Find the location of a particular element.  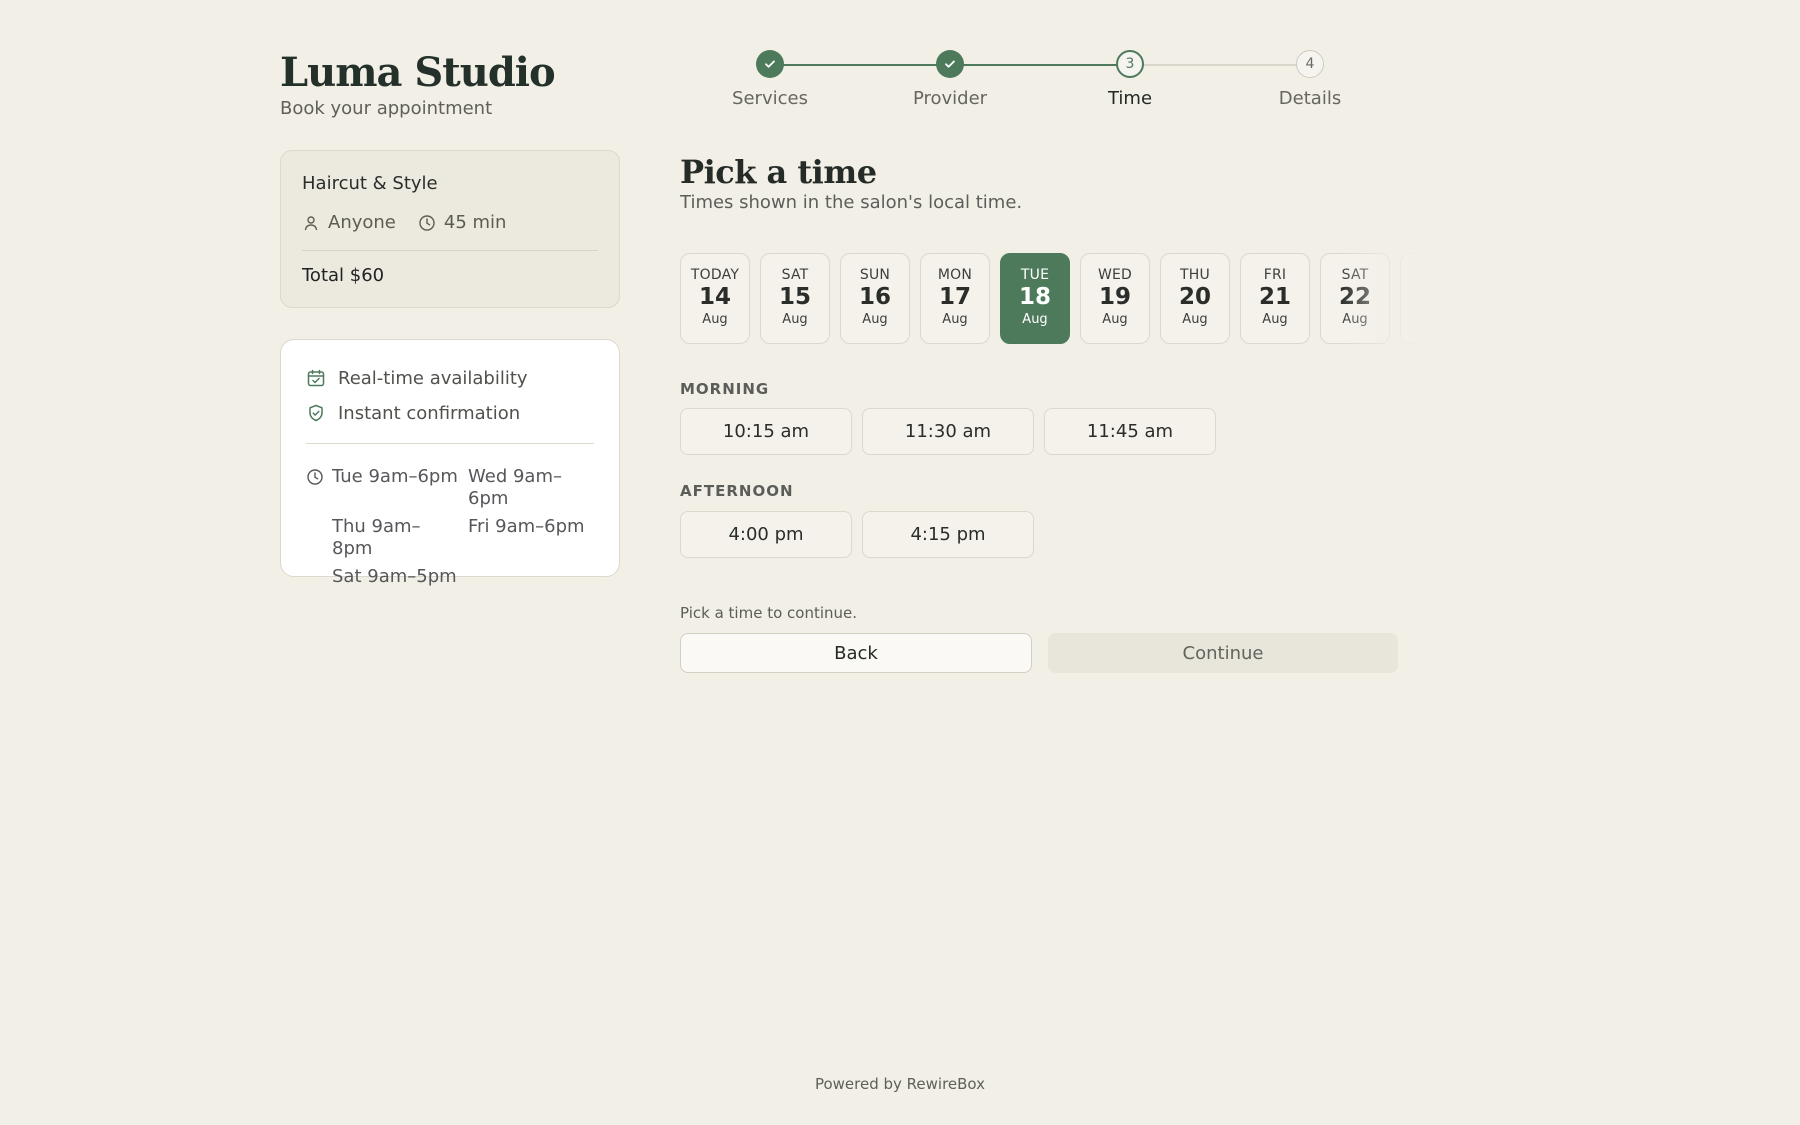

booking-summary-card: Haircut & Style Anyone 45 min Total $60 is located at coordinates (450, 229).